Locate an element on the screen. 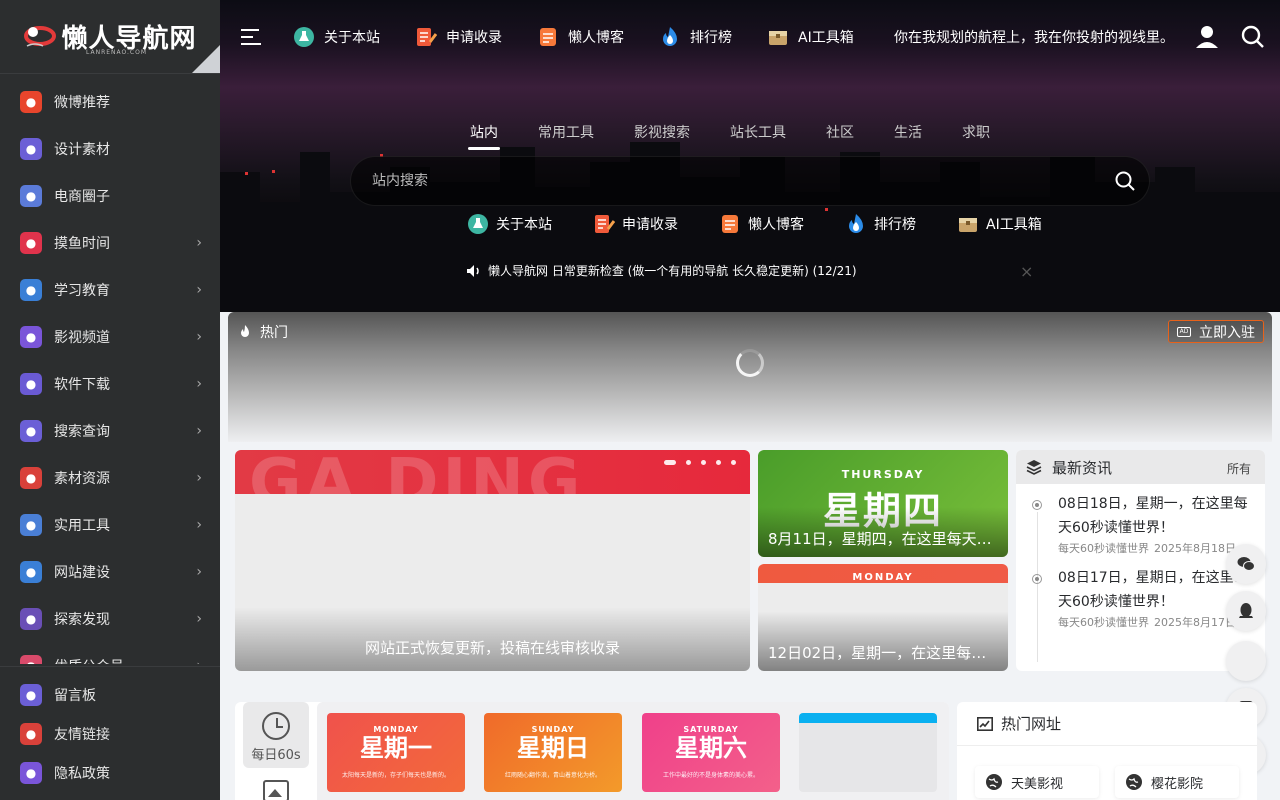  search-box is located at coordinates (750, 181).